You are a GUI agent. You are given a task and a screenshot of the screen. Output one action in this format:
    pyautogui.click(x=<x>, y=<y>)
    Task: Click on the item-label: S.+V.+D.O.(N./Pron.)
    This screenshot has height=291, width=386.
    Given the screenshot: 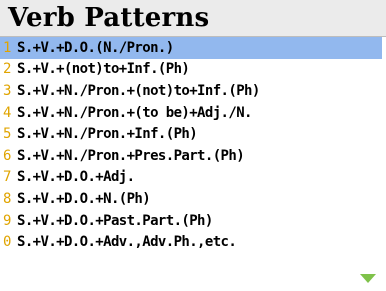 What is the action you would take?
    pyautogui.click(x=95, y=47)
    